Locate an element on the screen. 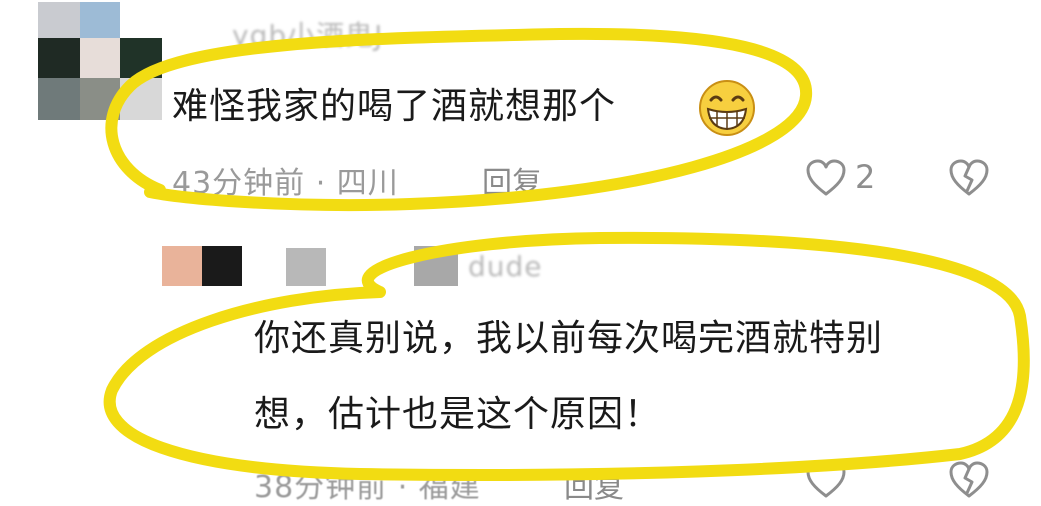  comment-body: 难怪我家的喝了酒就想那个 is located at coordinates (394, 106).